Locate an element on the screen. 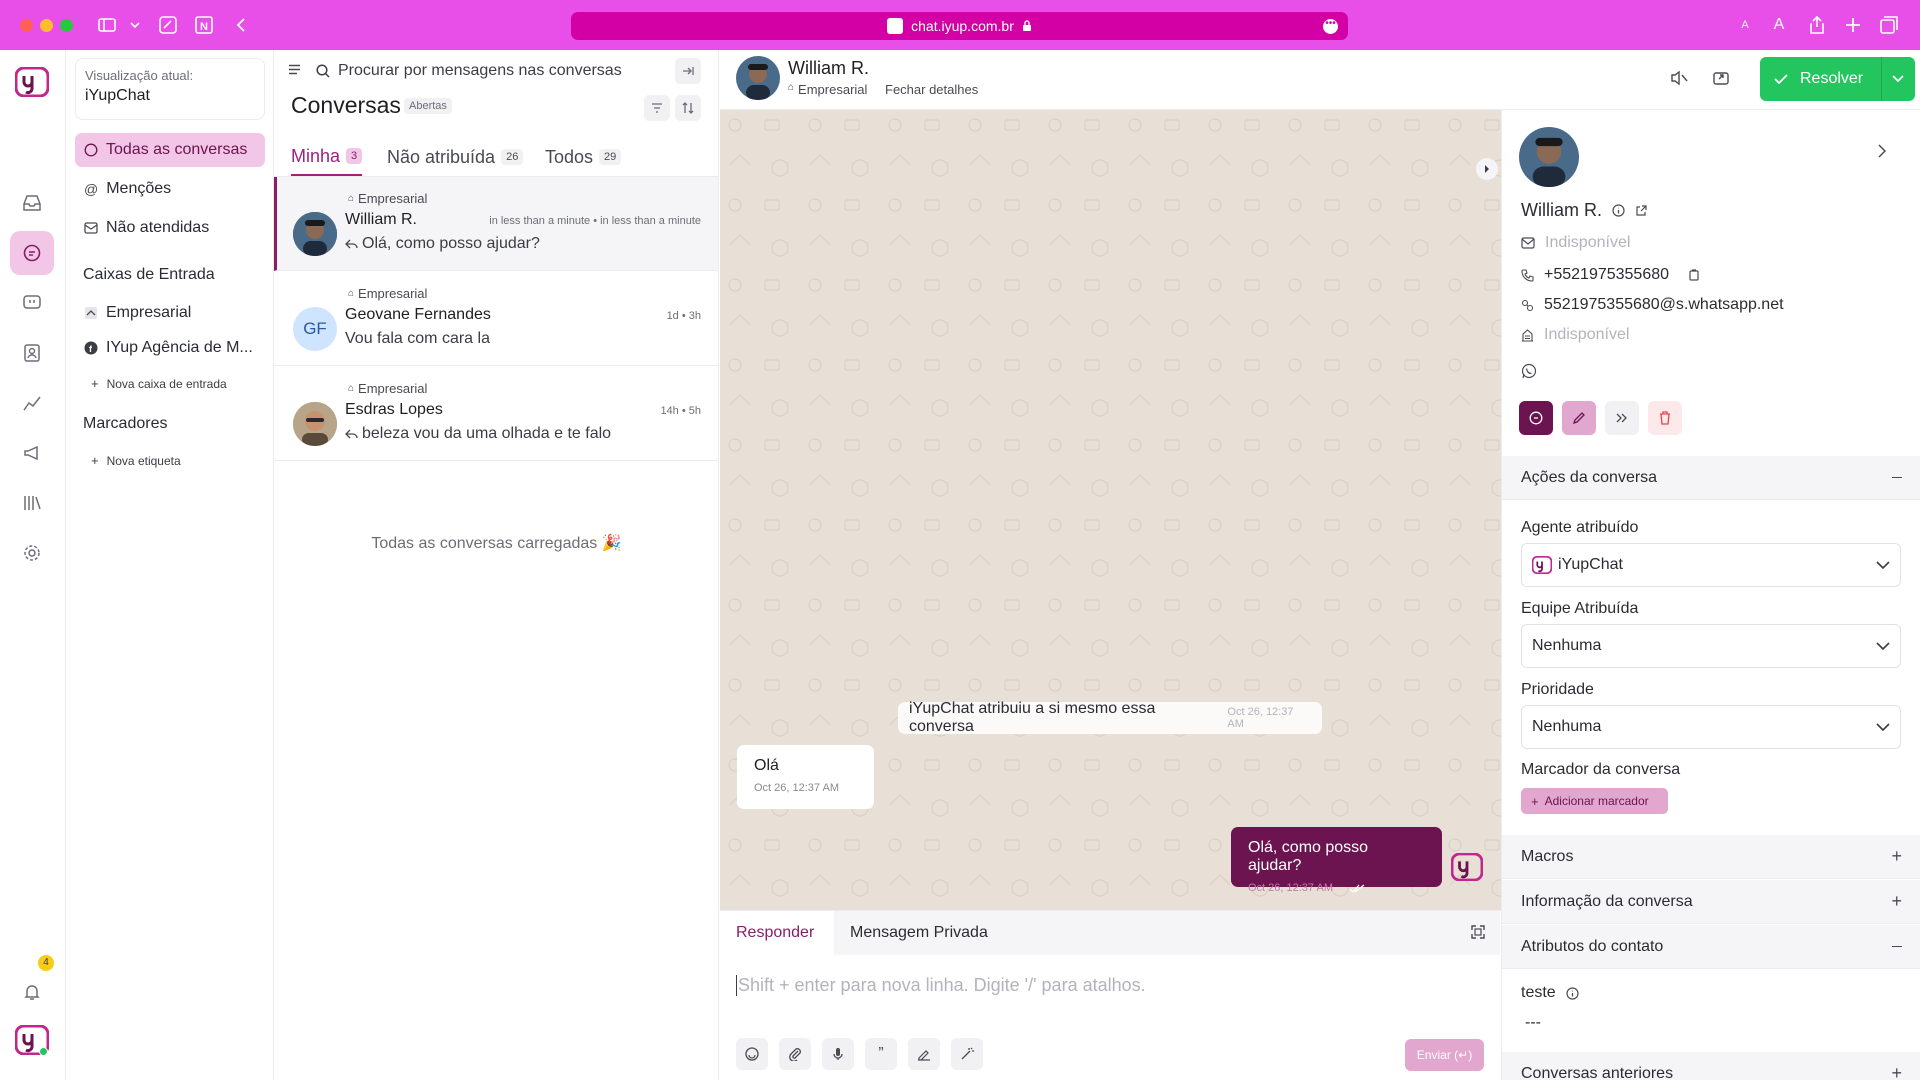 This screenshot has height=1080, width=1920. sidebar-item-all-conversations: Todas as conversas is located at coordinates (170, 150).